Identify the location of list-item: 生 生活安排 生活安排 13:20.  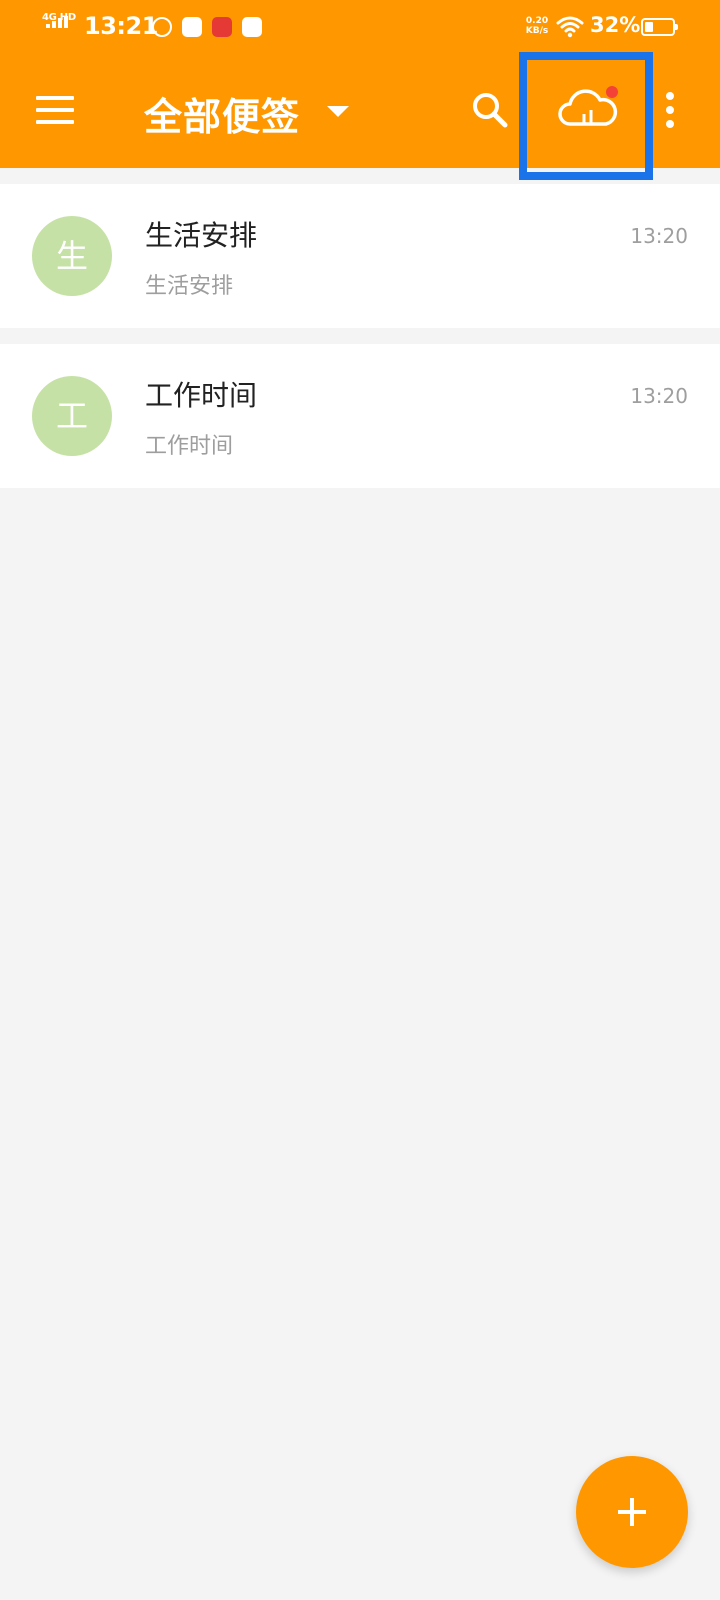
(360, 256).